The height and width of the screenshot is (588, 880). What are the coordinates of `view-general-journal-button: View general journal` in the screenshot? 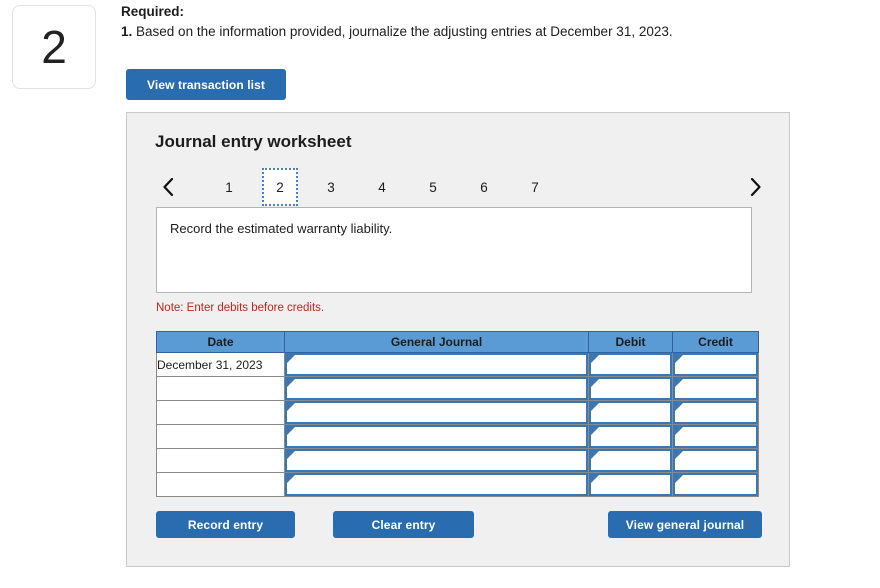 It's located at (685, 524).